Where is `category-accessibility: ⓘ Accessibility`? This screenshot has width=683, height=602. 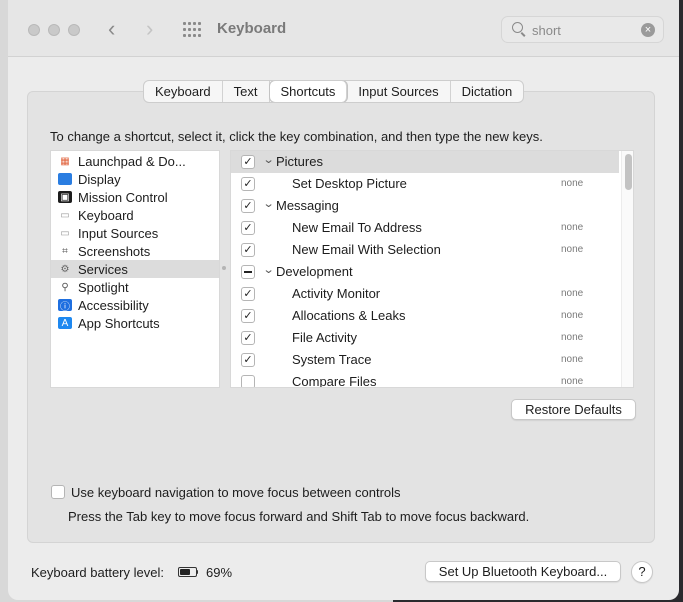
category-accessibility: ⓘ Accessibility is located at coordinates (135, 305).